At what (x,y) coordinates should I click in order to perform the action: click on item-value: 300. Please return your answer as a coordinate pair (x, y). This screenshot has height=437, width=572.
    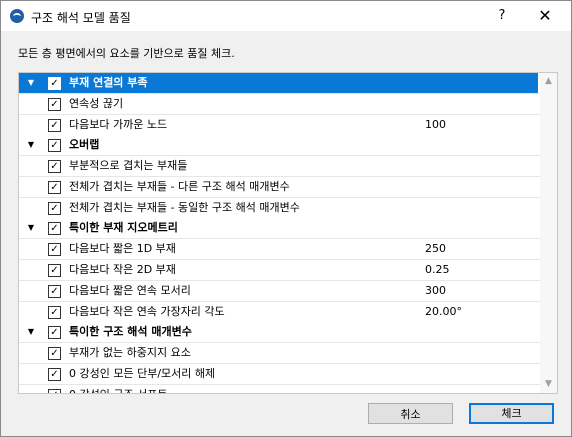
    Looking at the image, I should click on (435, 291).